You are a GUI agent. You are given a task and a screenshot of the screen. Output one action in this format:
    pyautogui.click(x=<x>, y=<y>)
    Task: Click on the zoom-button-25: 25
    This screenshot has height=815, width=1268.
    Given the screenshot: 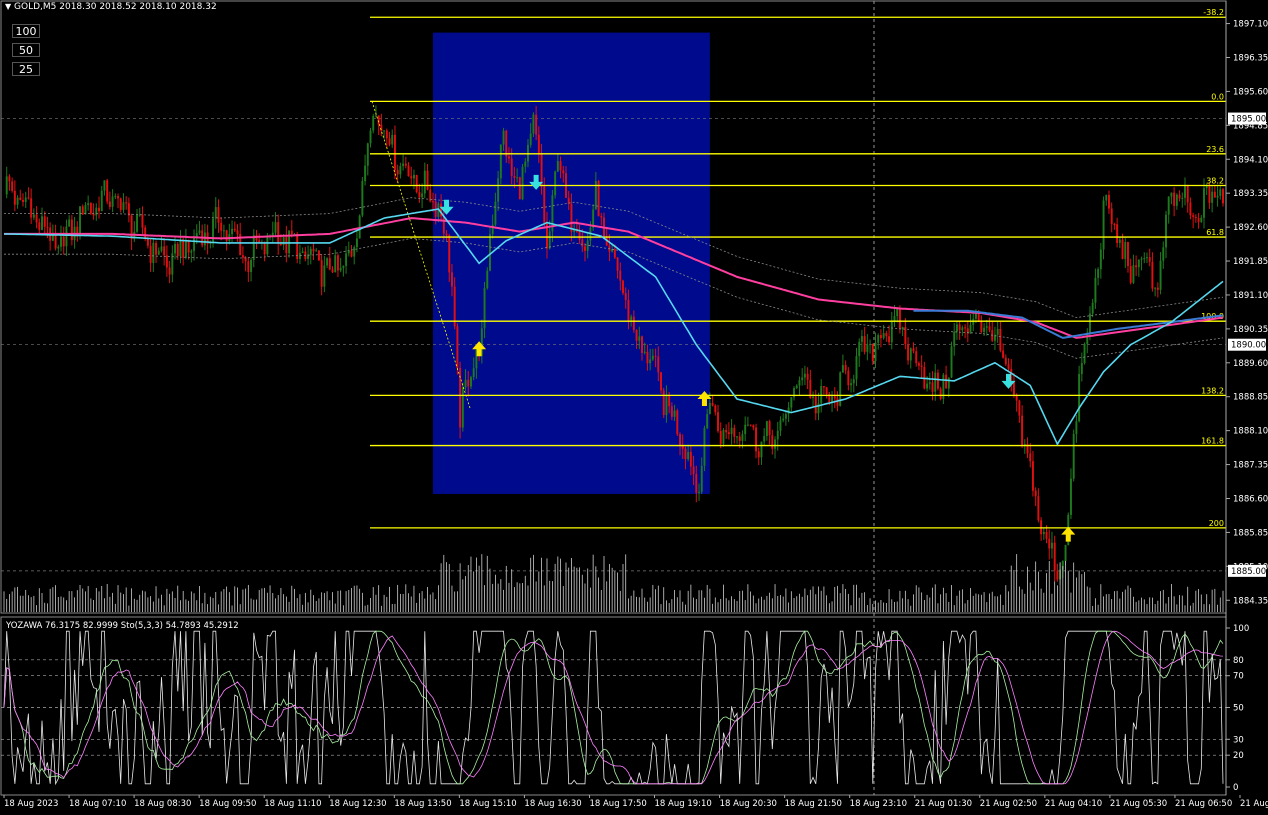 What is the action you would take?
    pyautogui.click(x=26, y=69)
    